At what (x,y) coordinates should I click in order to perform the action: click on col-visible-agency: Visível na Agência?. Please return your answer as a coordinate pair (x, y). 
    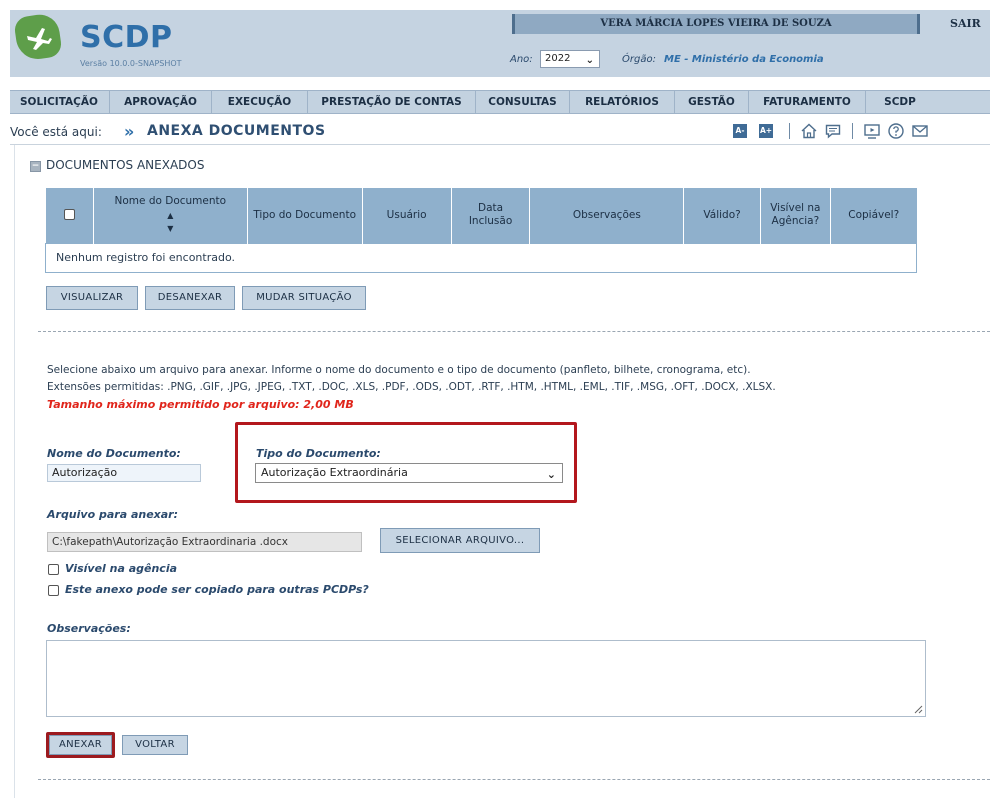
    Looking at the image, I should click on (795, 215).